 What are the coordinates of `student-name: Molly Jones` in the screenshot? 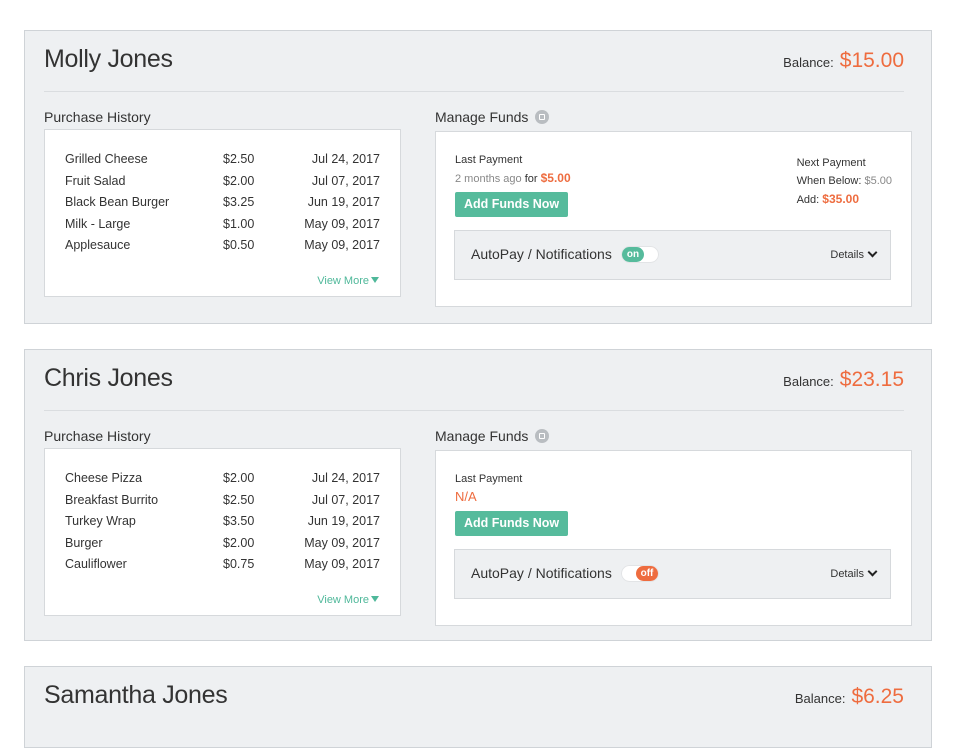 It's located at (108, 59).